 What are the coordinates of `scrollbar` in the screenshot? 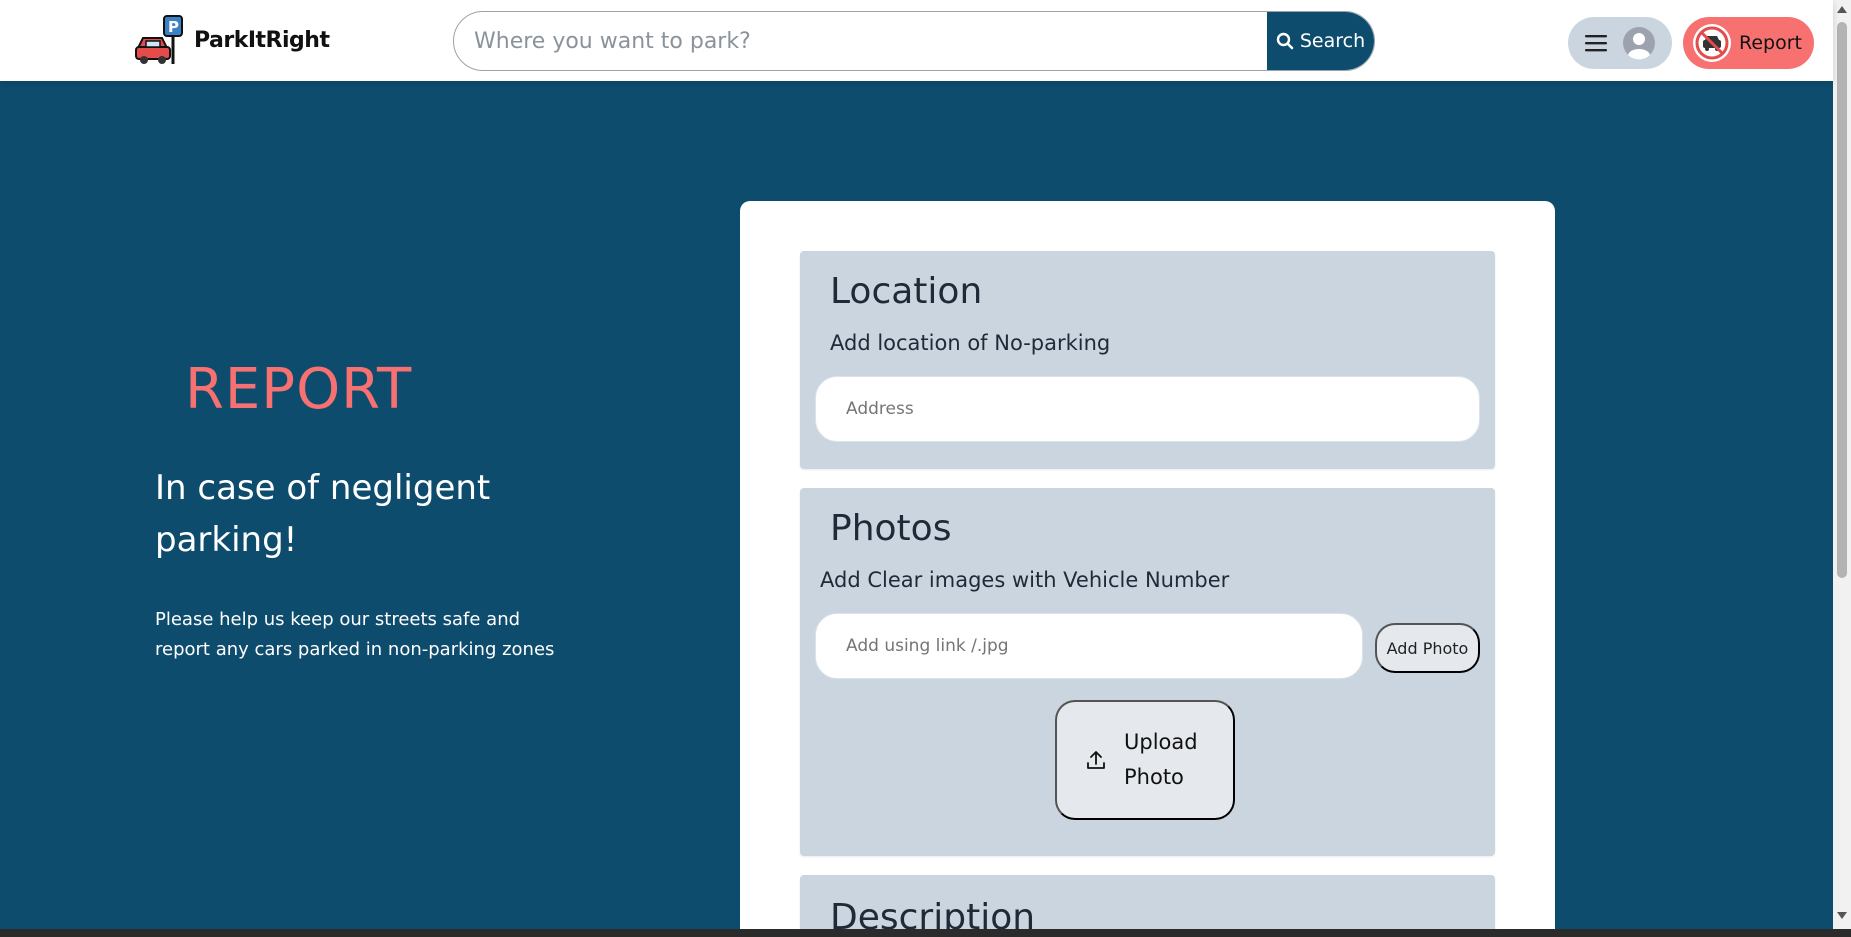 It's located at (1842, 468).